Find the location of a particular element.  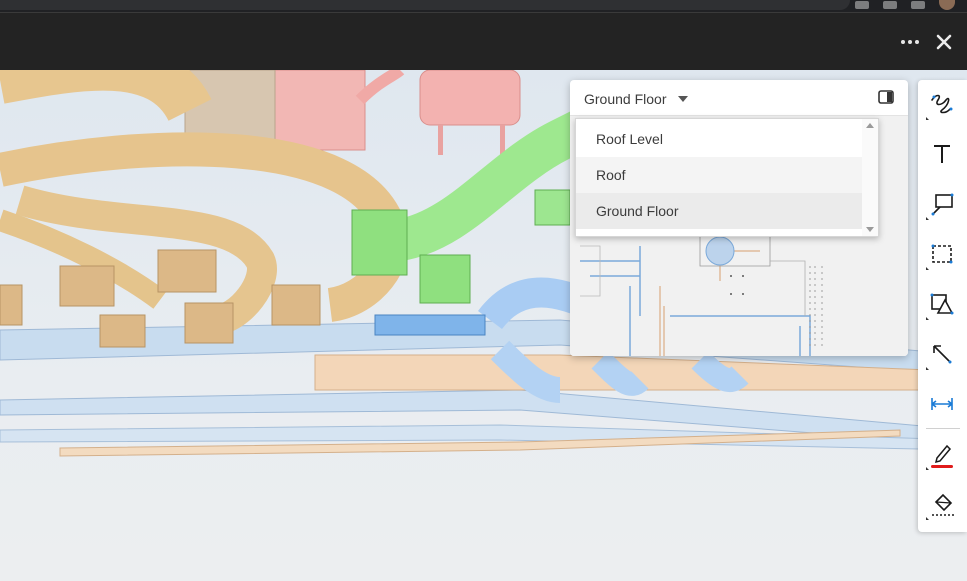

markup-toolbar is located at coordinates (942, 306).